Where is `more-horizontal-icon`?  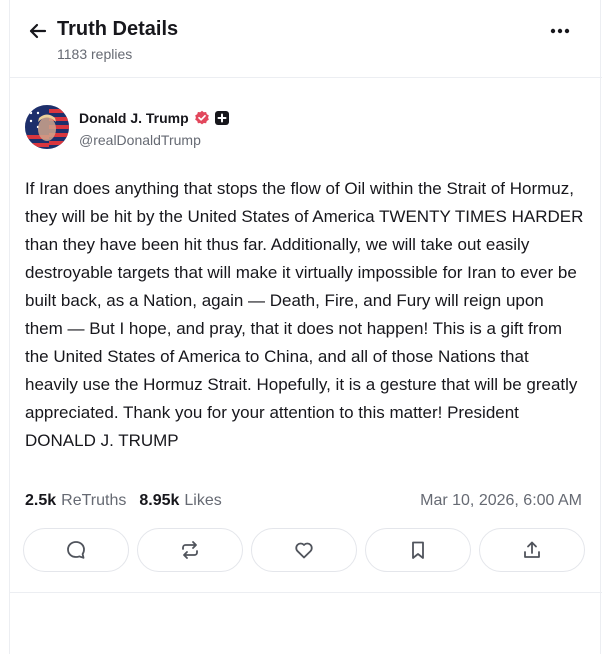 more-horizontal-icon is located at coordinates (560, 31).